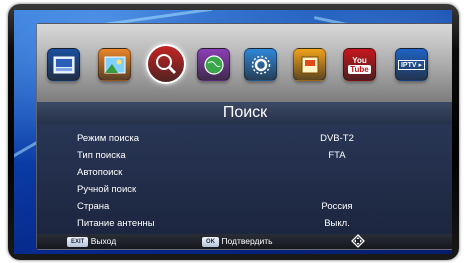 This screenshot has height=263, width=464. I want to click on ok-key-icon: OK, so click(210, 241).